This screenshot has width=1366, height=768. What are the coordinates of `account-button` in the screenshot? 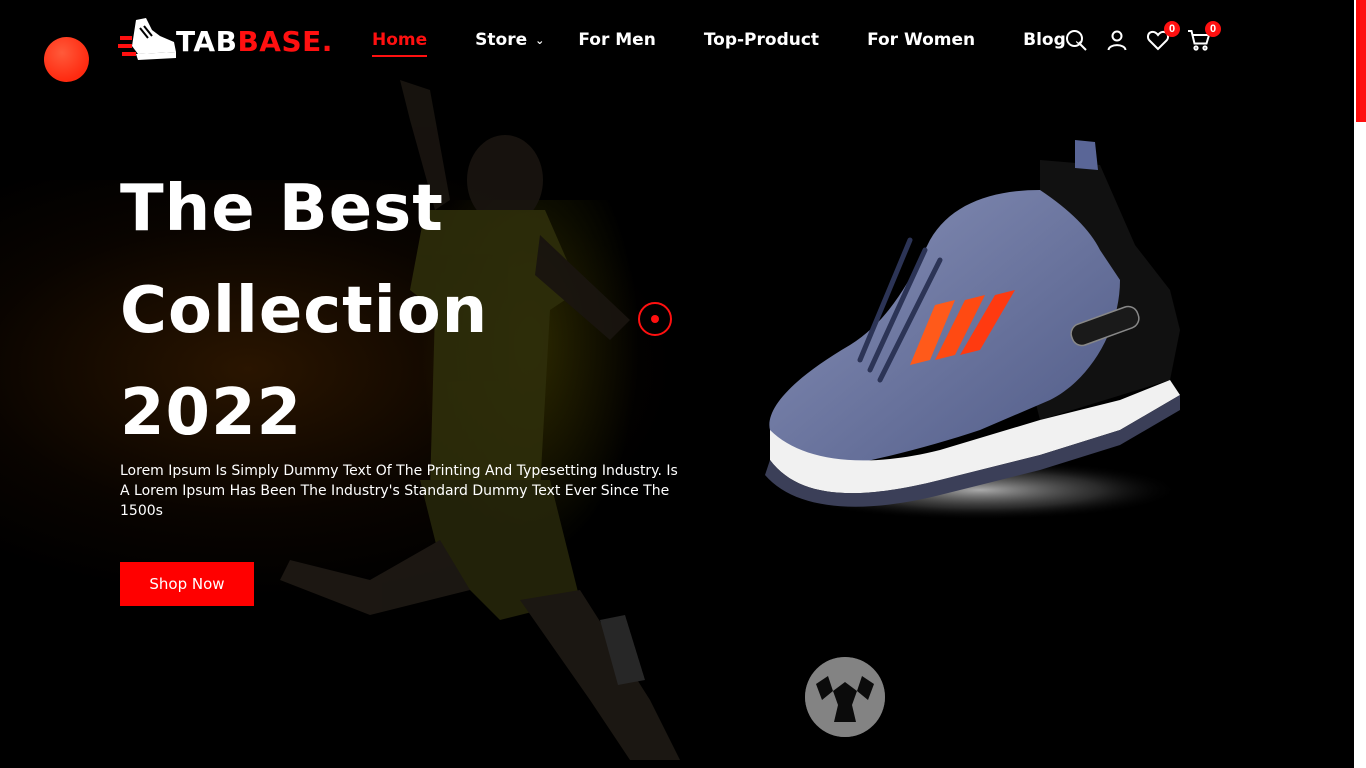 It's located at (1117, 40).